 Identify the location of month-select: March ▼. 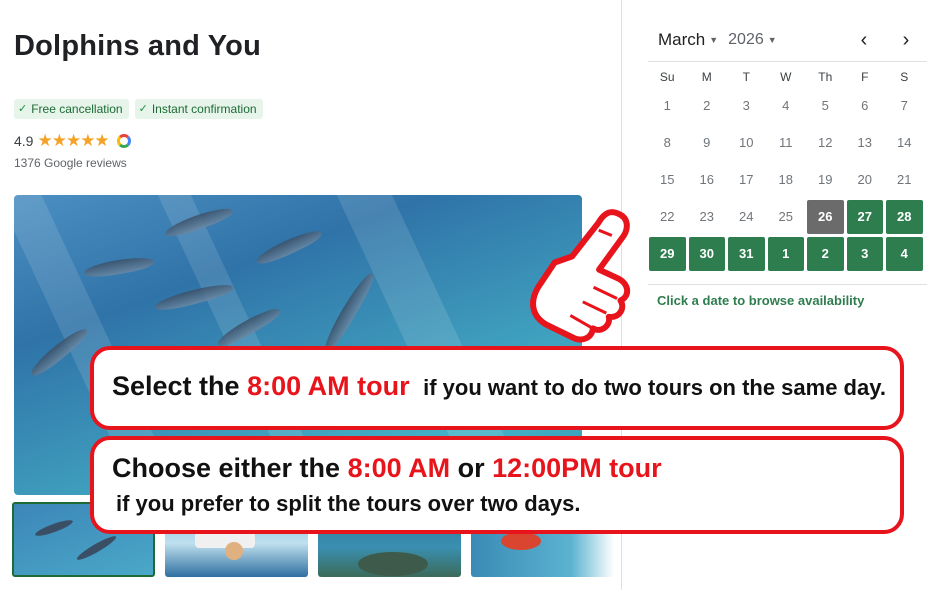
(688, 40).